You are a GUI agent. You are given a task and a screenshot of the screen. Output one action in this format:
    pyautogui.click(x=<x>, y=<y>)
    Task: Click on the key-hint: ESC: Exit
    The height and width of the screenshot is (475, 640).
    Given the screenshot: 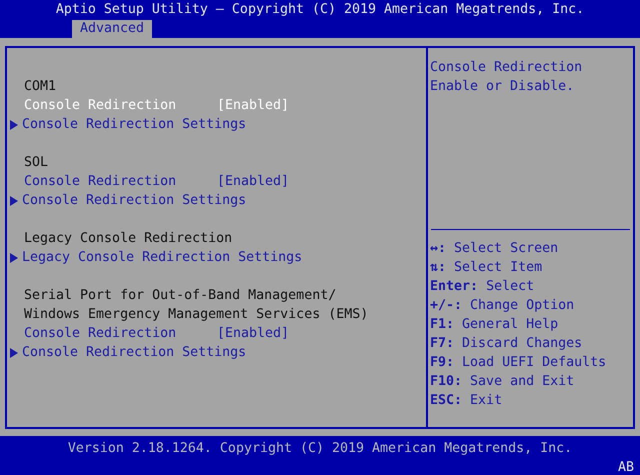 What is the action you would take?
    pyautogui.click(x=466, y=401)
    